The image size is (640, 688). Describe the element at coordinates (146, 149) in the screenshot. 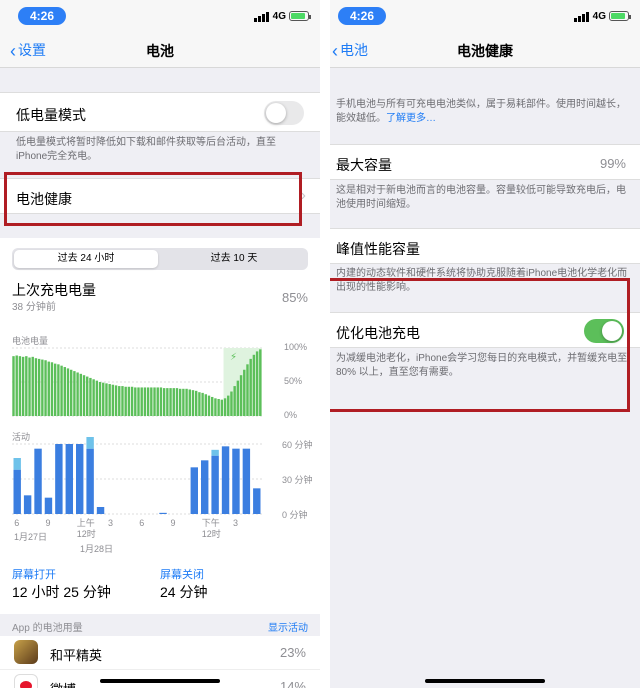

I see `low-power-note: 低电量模式将暂时降低如下载和邮件获取等后台活动，直至iPhone完全充电。` at that location.